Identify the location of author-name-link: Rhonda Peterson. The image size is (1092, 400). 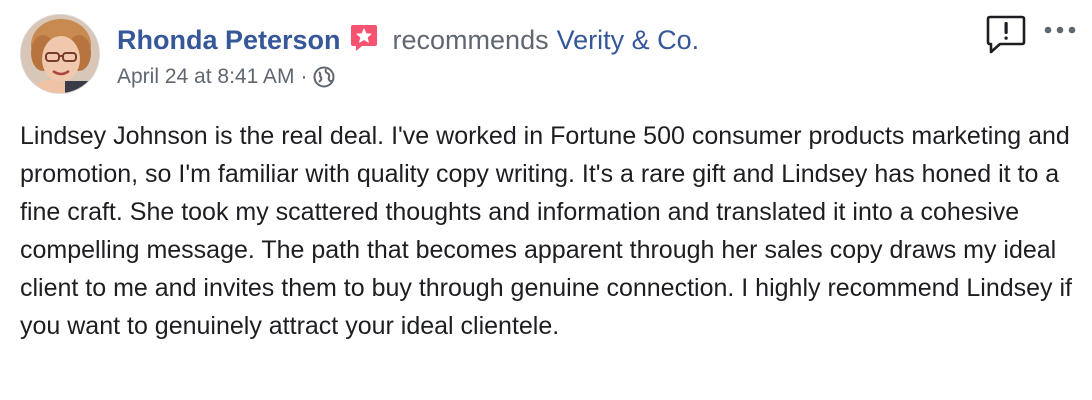
(229, 40).